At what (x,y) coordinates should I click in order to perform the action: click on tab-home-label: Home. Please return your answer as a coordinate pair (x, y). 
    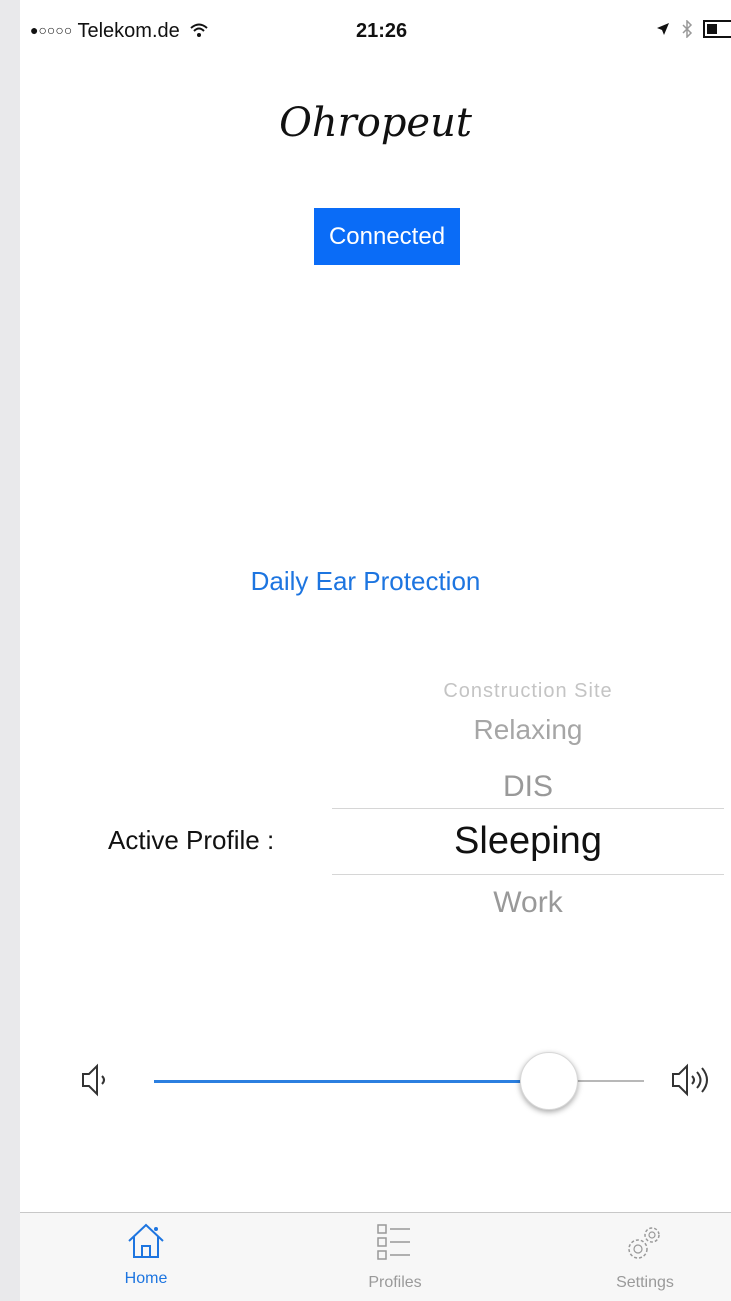
    Looking at the image, I should click on (146, 1278).